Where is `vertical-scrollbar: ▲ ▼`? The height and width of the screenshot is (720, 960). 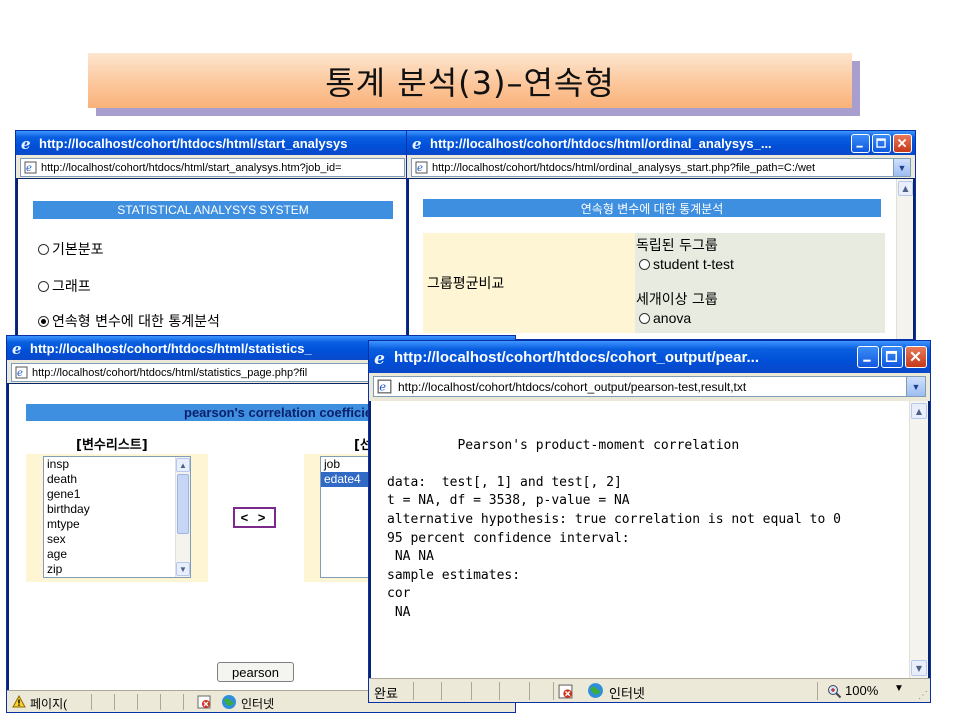
vertical-scrollbar: ▲ ▼ is located at coordinates (918, 539).